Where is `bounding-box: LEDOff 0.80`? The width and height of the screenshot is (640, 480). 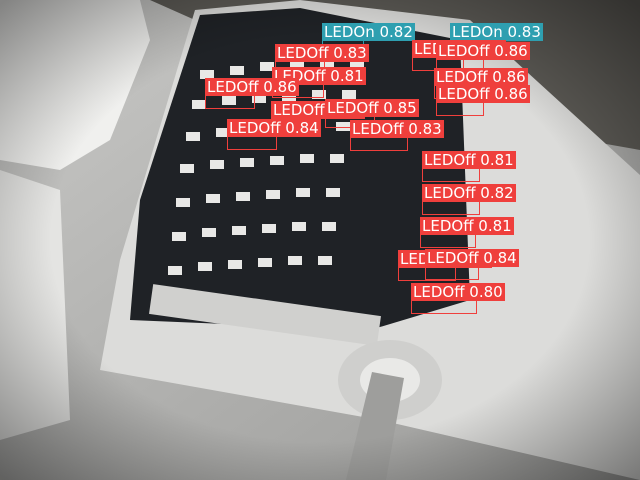 bounding-box: LEDOff 0.80 is located at coordinates (458, 298).